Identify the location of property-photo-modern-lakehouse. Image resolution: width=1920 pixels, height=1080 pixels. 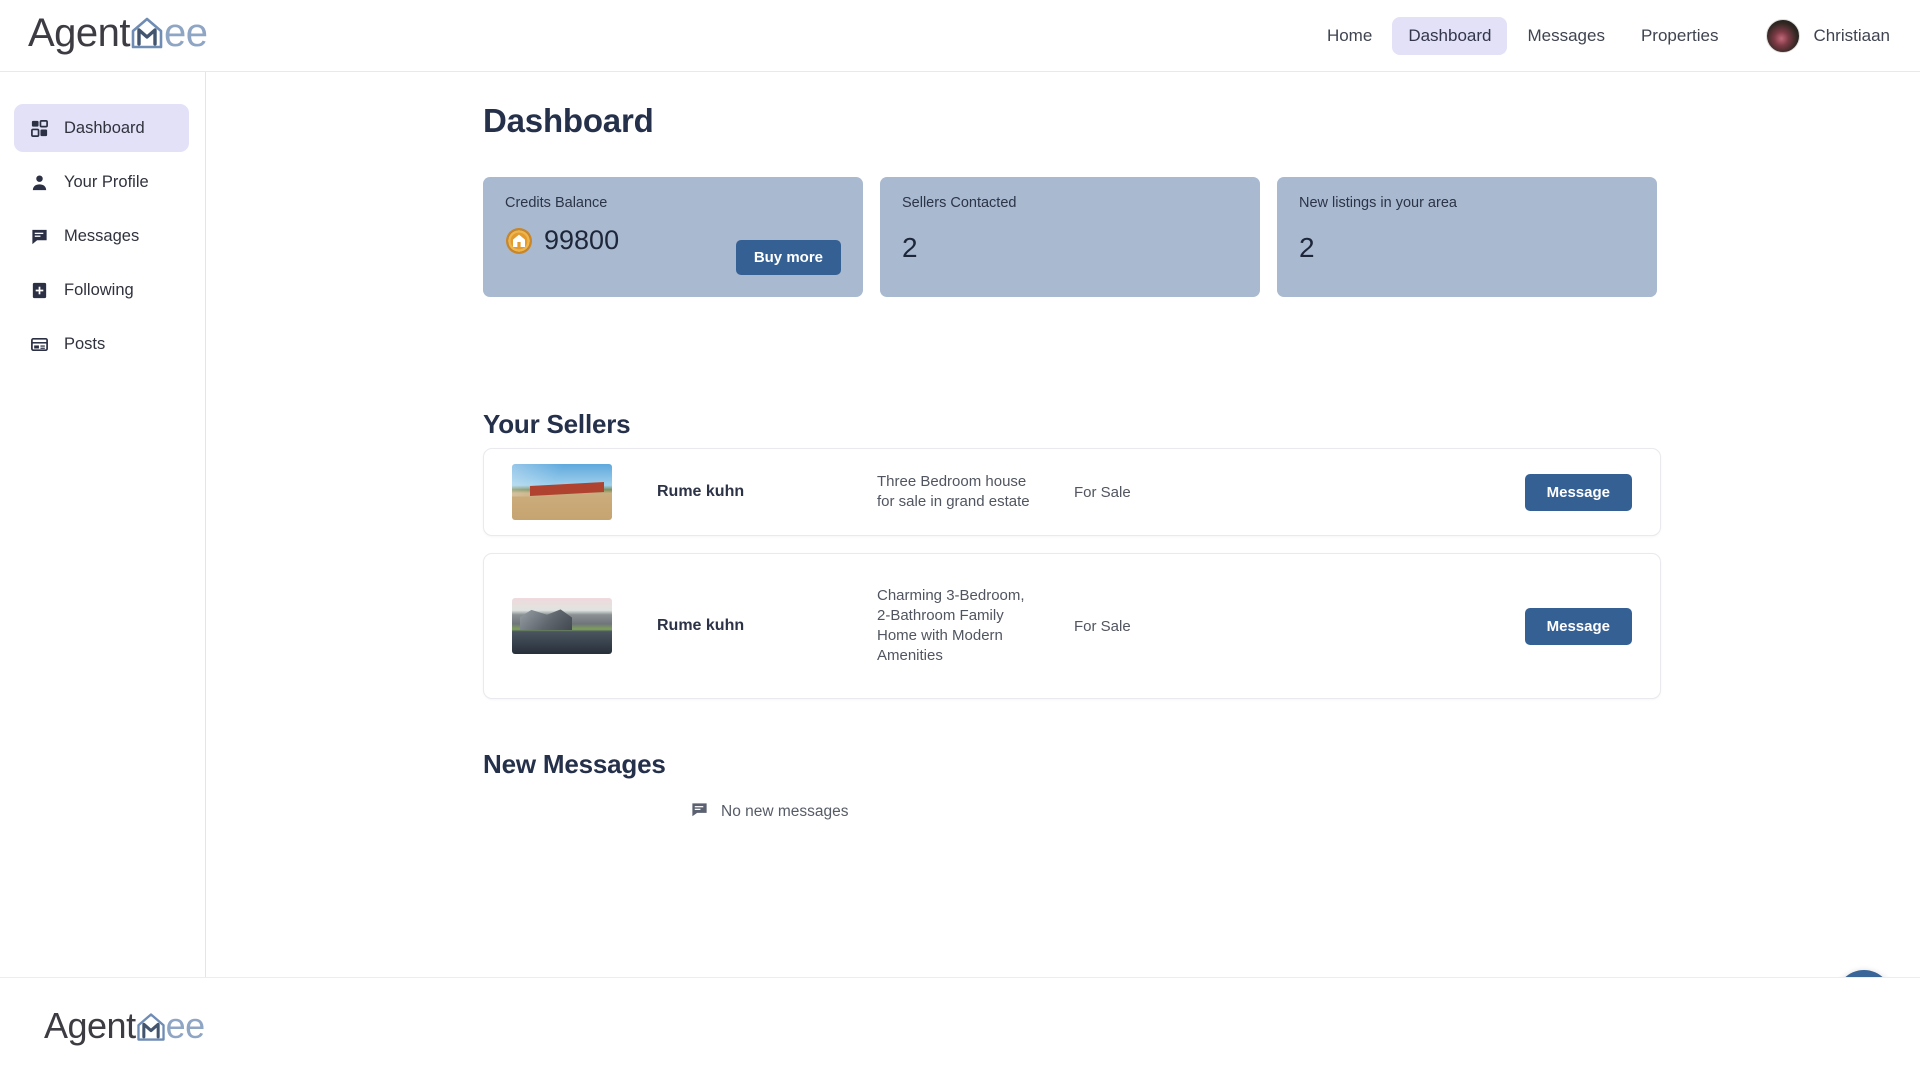
(562, 626).